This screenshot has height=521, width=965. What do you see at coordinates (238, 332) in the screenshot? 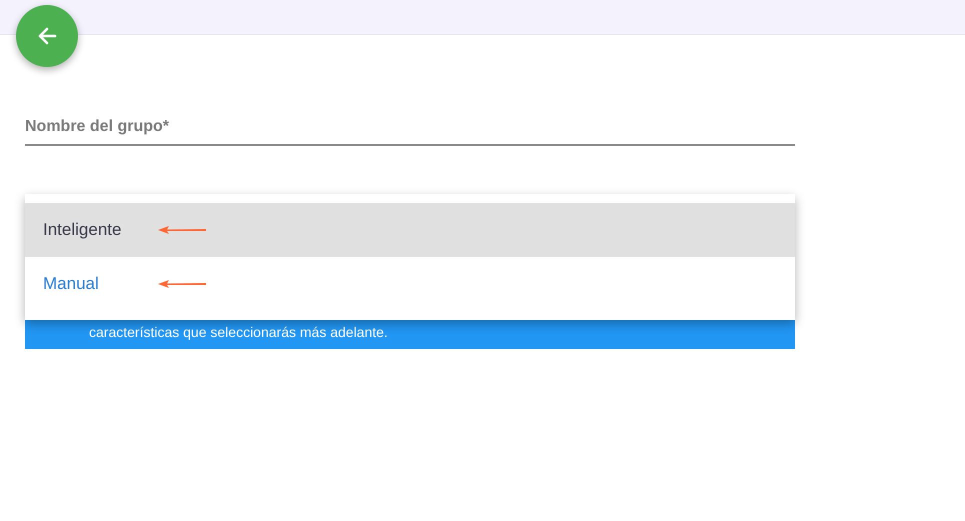
I see `banner-text: características que seleccionarás más adelante.` at bounding box center [238, 332].